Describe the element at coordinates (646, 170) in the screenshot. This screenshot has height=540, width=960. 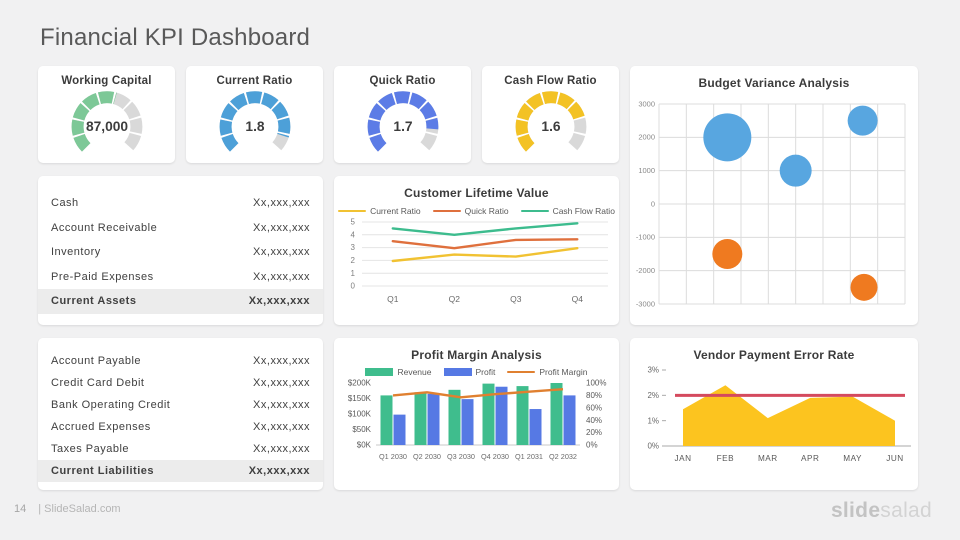
I see `svg-text: 1000` at that location.